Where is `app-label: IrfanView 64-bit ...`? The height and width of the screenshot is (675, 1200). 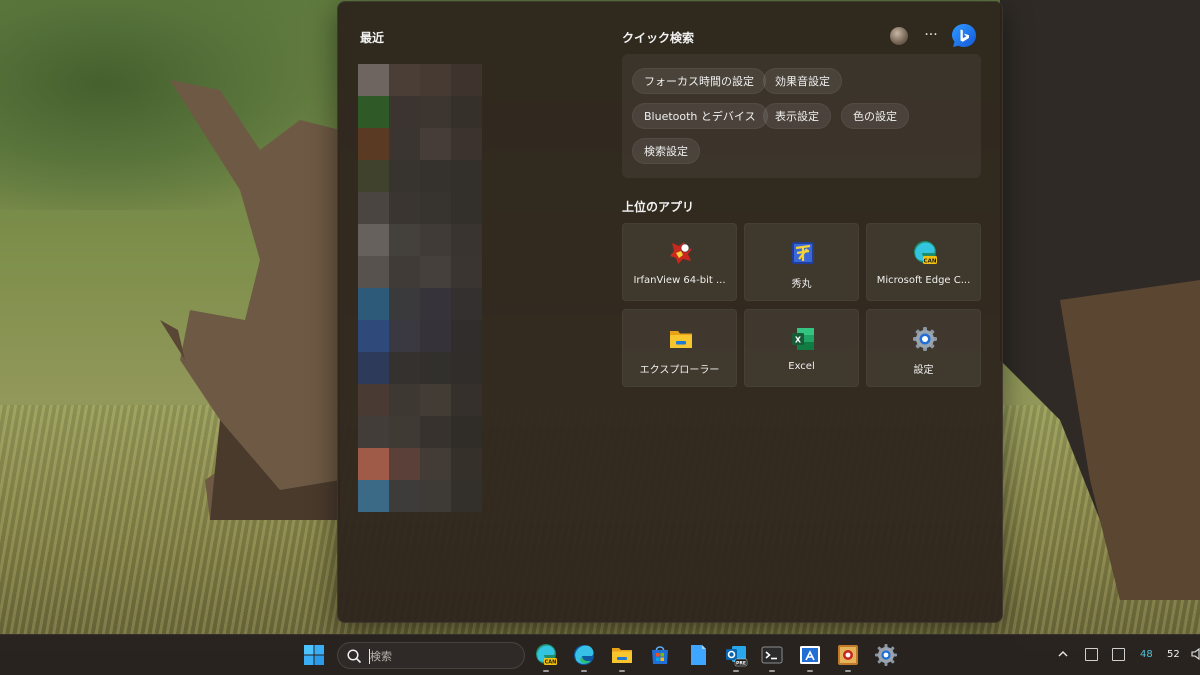 app-label: IrfanView 64-bit ... is located at coordinates (679, 280).